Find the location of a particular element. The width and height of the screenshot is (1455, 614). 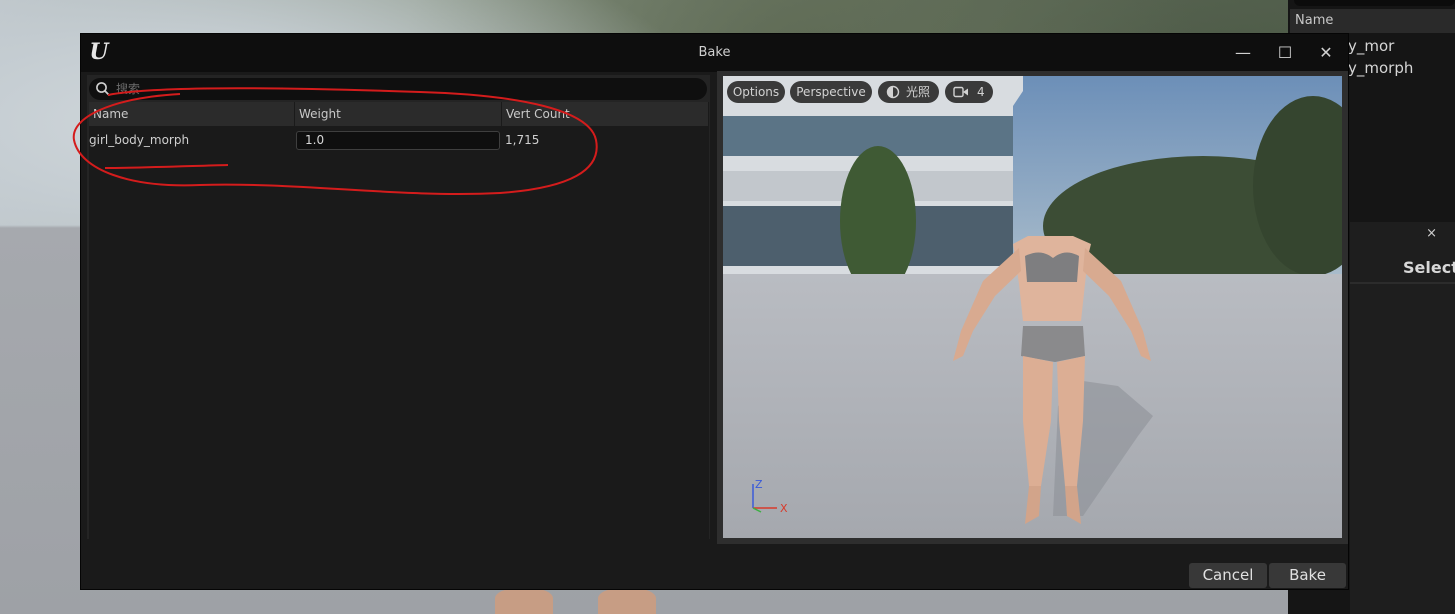

camera-icon is located at coordinates (960, 92).